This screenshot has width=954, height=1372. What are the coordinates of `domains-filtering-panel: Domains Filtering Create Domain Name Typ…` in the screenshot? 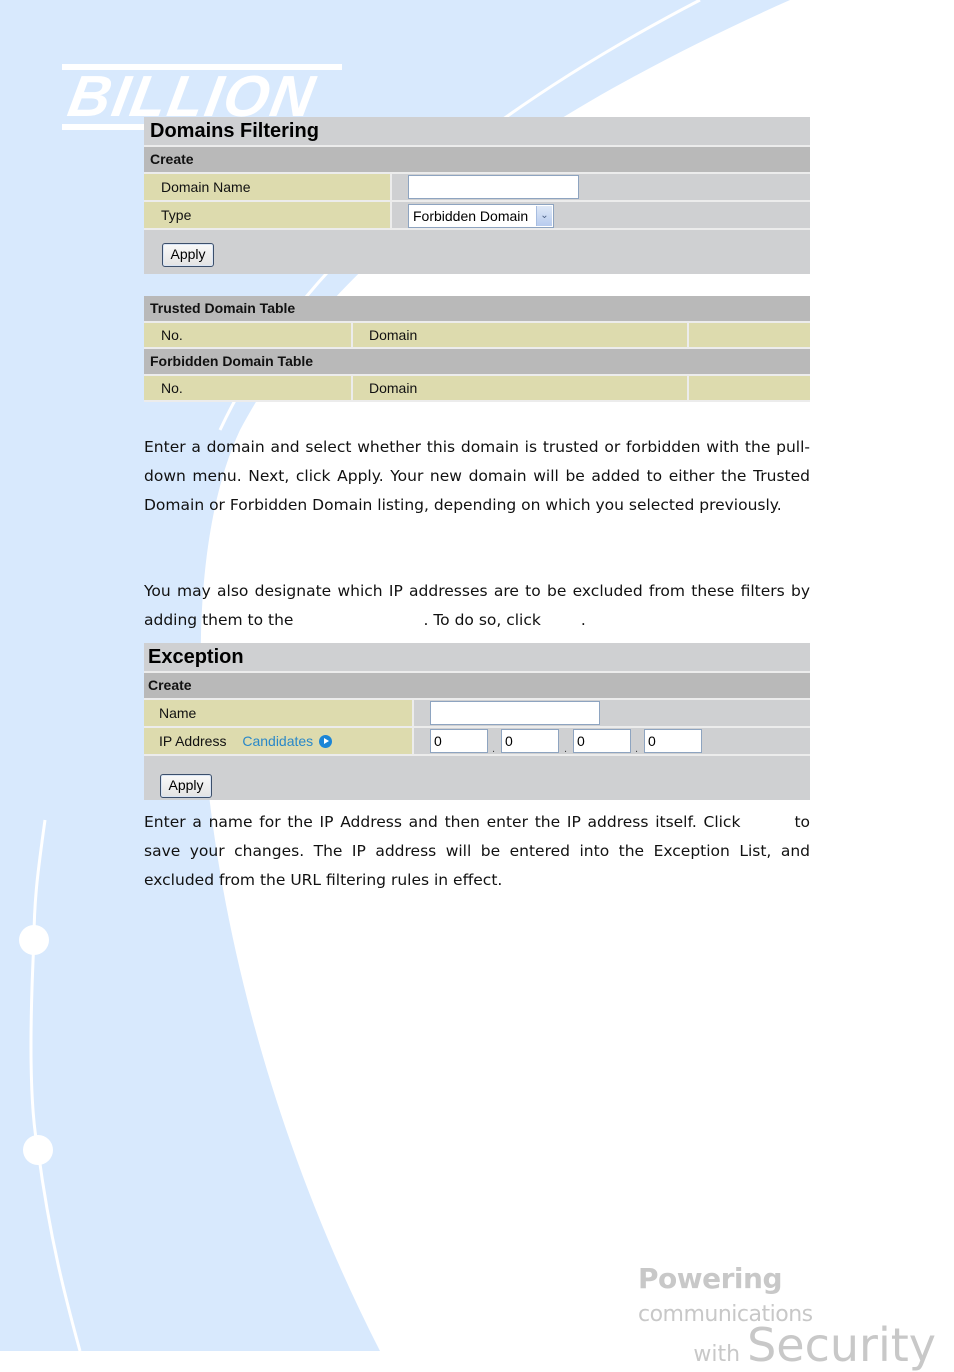 It's located at (477, 195).